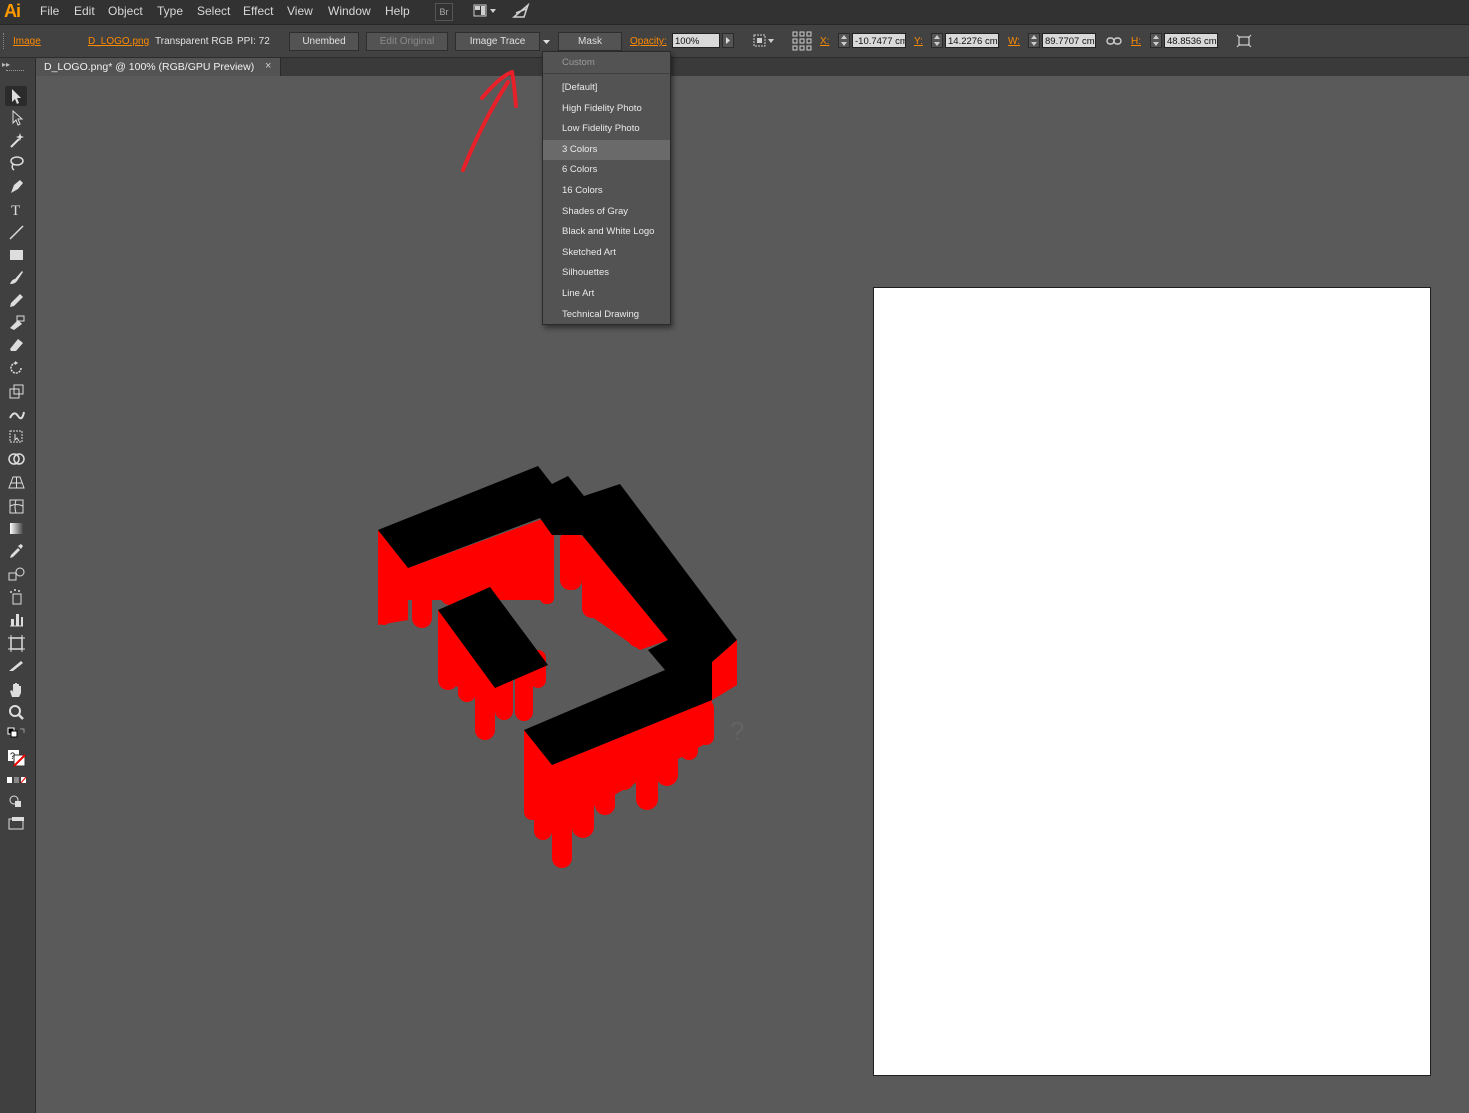 Image resolution: width=1469 pixels, height=1113 pixels. What do you see at coordinates (606, 129) in the screenshot?
I see `preset-item-low-fidelity-photo: Low Fidelity Photo` at bounding box center [606, 129].